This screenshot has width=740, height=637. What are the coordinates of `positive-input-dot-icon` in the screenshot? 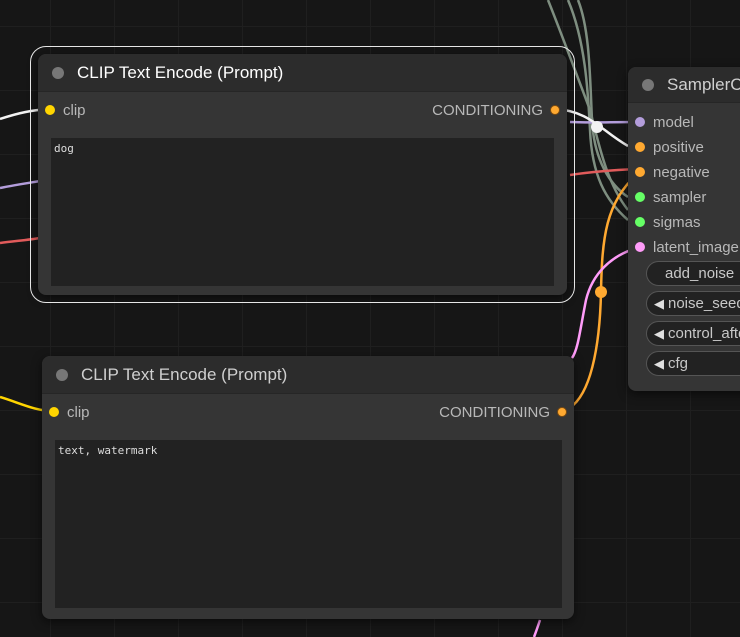 It's located at (640, 147).